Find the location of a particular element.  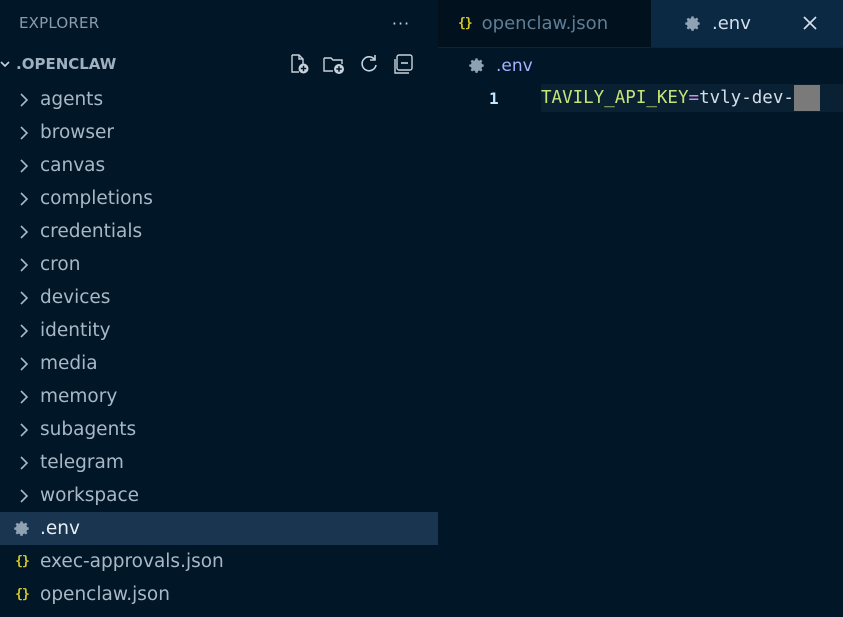

tree-item-label: .env is located at coordinates (60, 528).